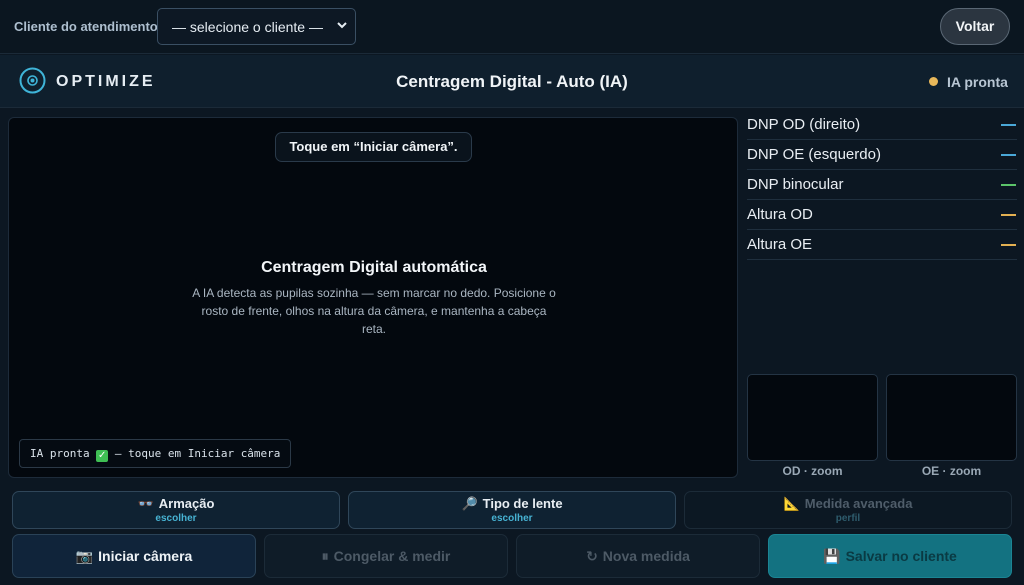 The height and width of the screenshot is (585, 1024). Describe the element at coordinates (951, 471) in the screenshot. I see `oe-zoom-label: OE · zoom` at that location.